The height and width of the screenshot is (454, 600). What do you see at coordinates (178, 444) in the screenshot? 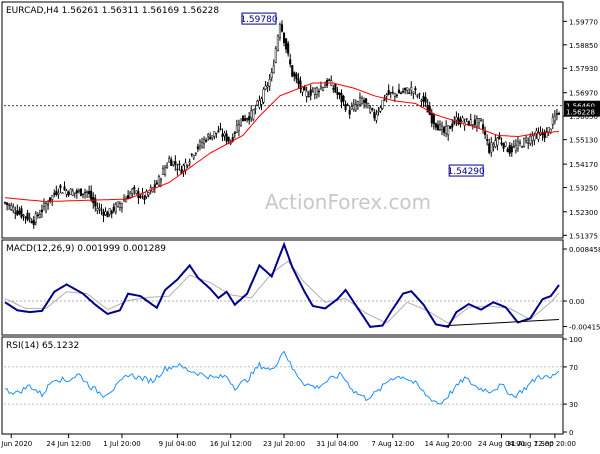
I see `x-axis-tick-label: 9 Jul 04:00` at bounding box center [178, 444].